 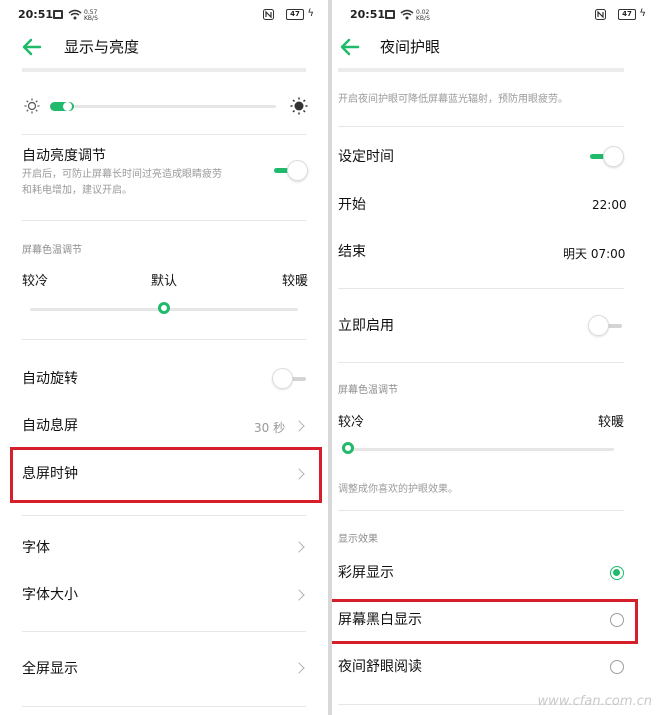 What do you see at coordinates (32, 108) in the screenshot?
I see `brightness-low-icon` at bounding box center [32, 108].